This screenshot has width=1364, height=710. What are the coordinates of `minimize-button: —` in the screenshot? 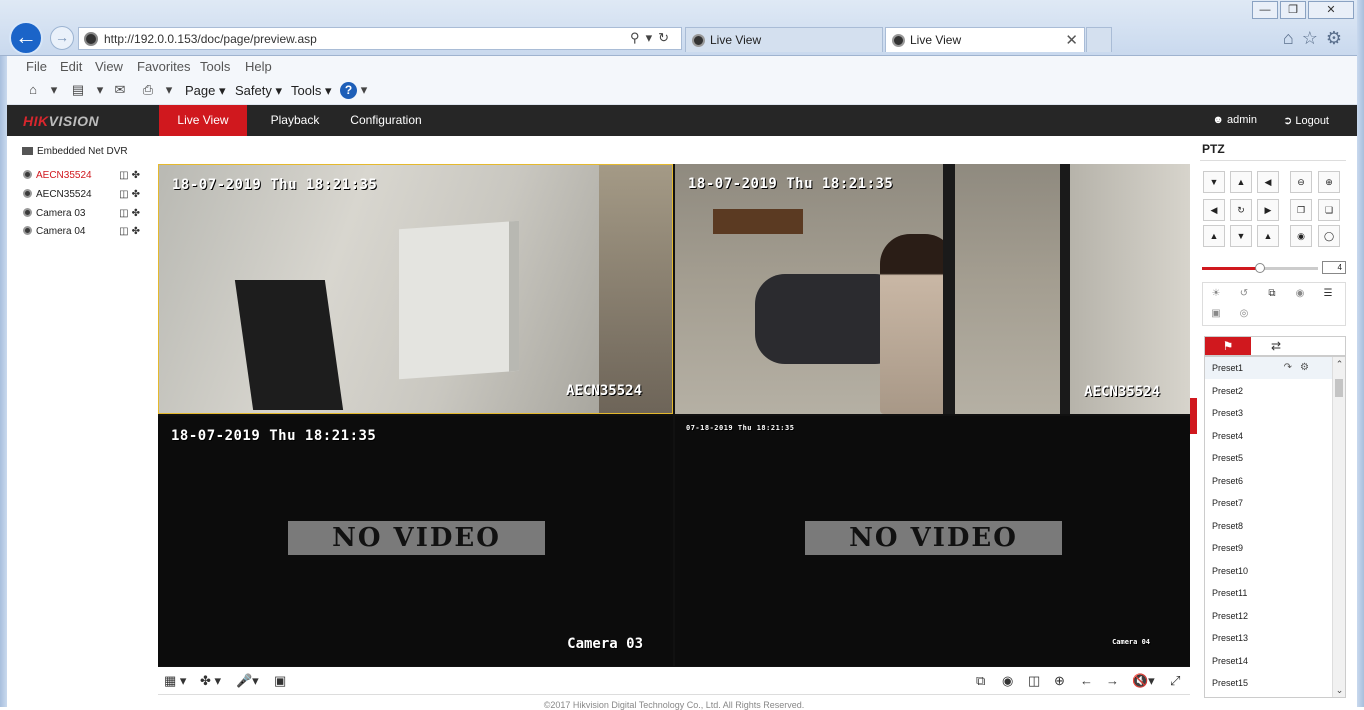 It's located at (1265, 10).